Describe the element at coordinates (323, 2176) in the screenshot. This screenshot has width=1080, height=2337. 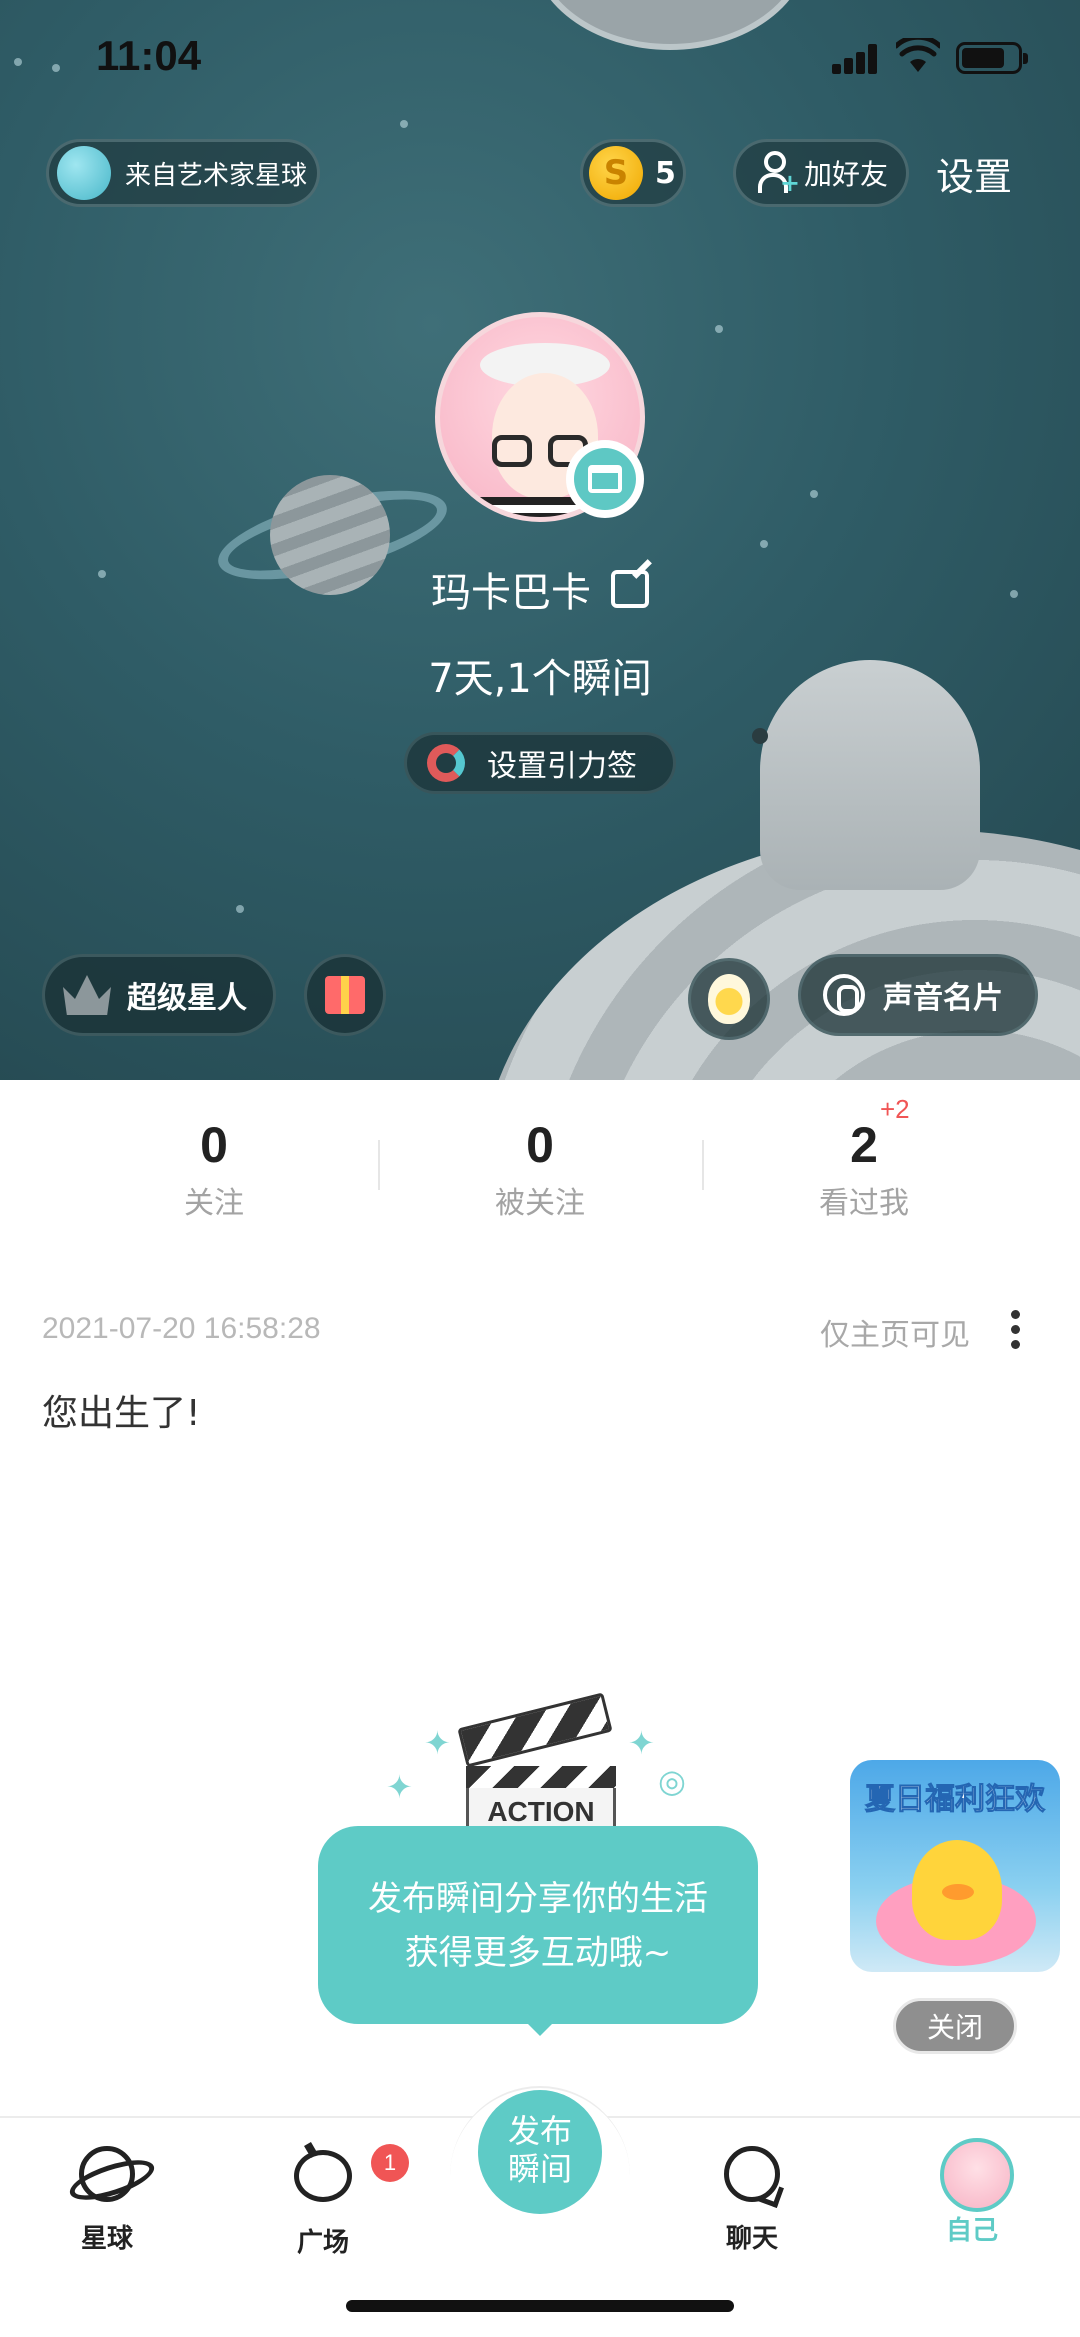
I see `square-icon` at that location.